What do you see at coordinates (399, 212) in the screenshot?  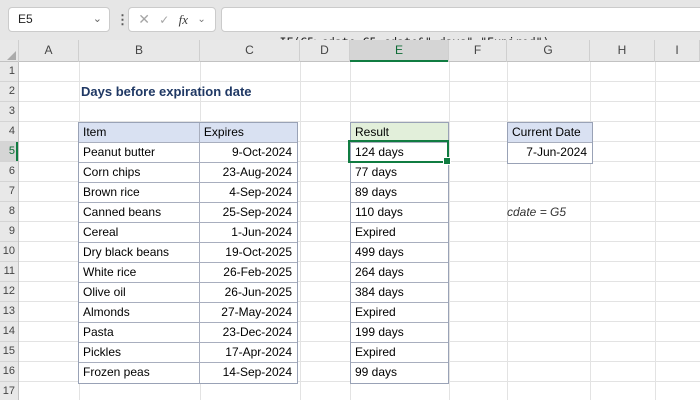 I see `result-cell: 110 days` at bounding box center [399, 212].